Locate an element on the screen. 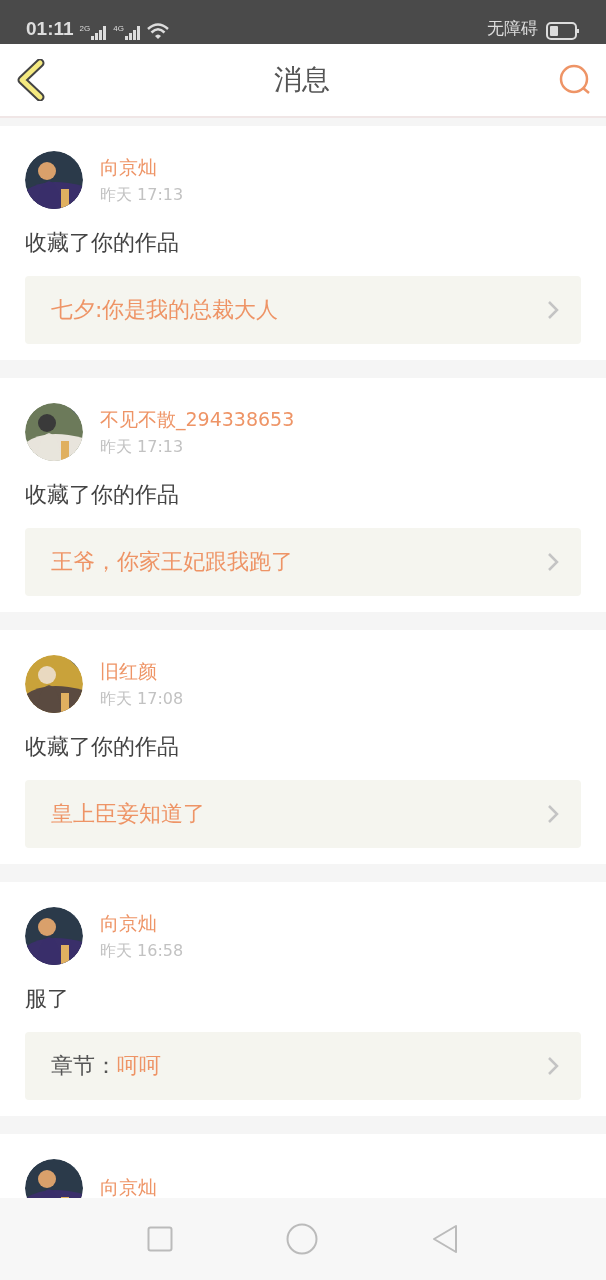  back-triangle-icon is located at coordinates (445, 1239).